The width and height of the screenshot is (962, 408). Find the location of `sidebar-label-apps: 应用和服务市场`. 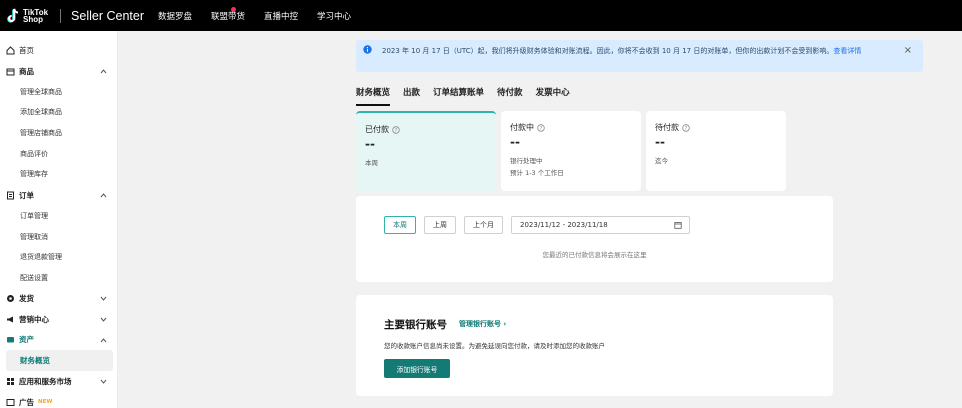

sidebar-label-apps: 应用和服务市场 is located at coordinates (45, 381).